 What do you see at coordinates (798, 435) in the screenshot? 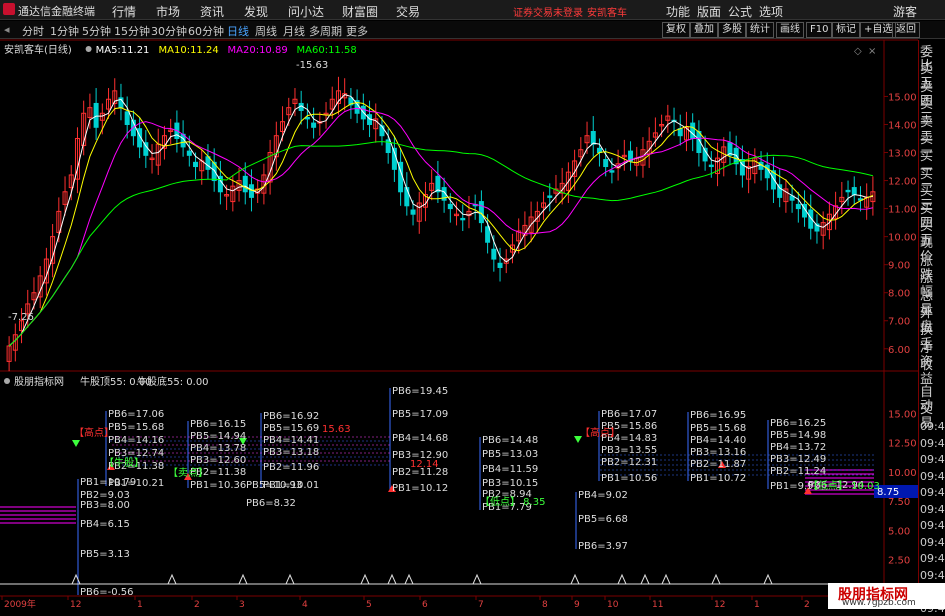
I see `level-levels_J-1: PB5=14.98` at bounding box center [798, 435].